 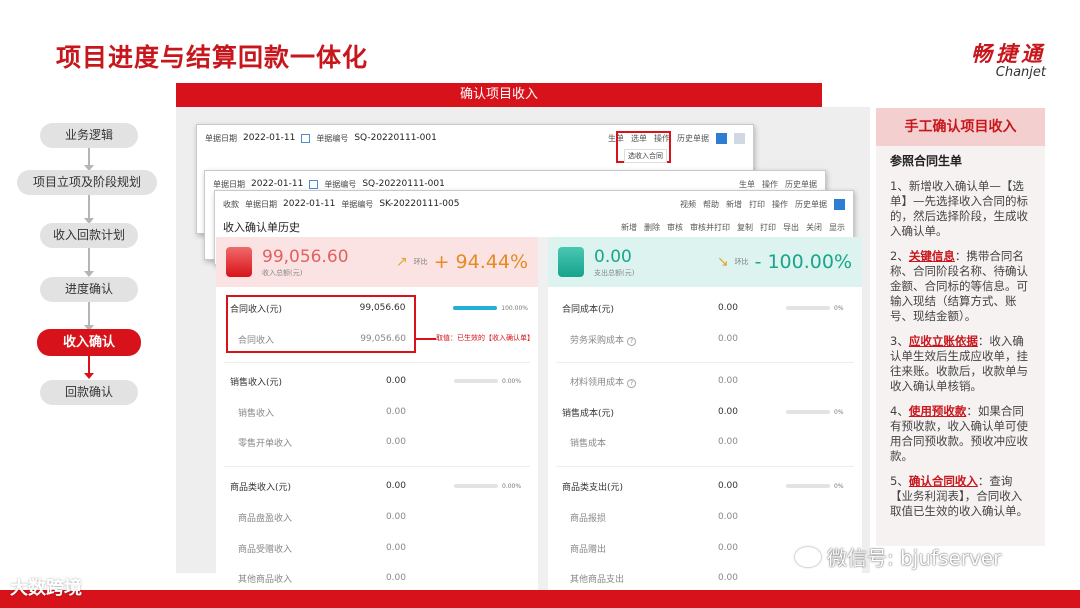 I want to click on metric-subrow: 其他商品支出 0.00, so click(x=707, y=578).